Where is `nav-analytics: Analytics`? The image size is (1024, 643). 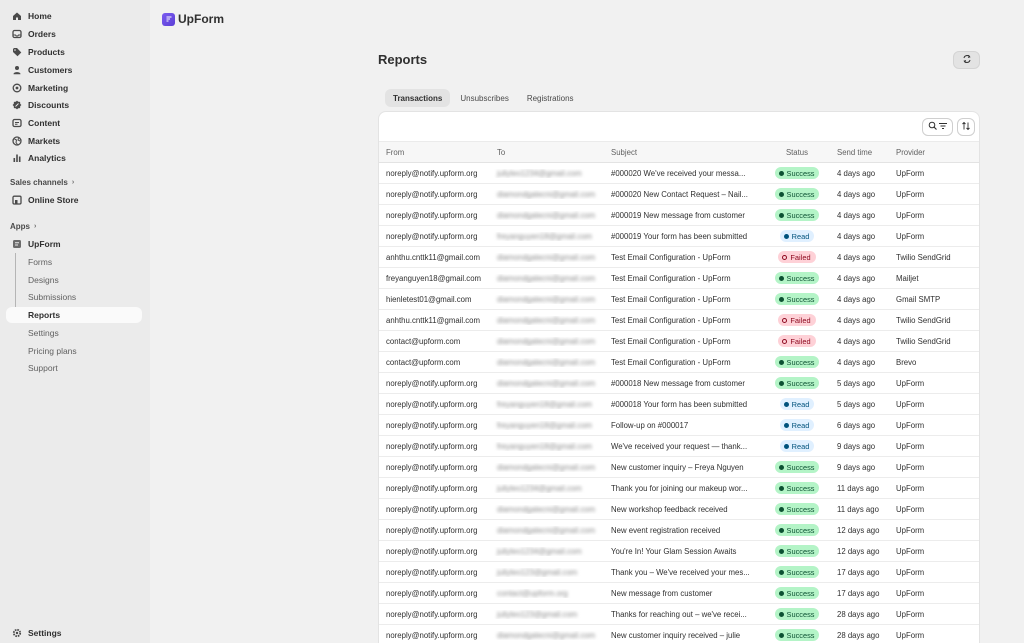 nav-analytics: Analytics is located at coordinates (74, 158).